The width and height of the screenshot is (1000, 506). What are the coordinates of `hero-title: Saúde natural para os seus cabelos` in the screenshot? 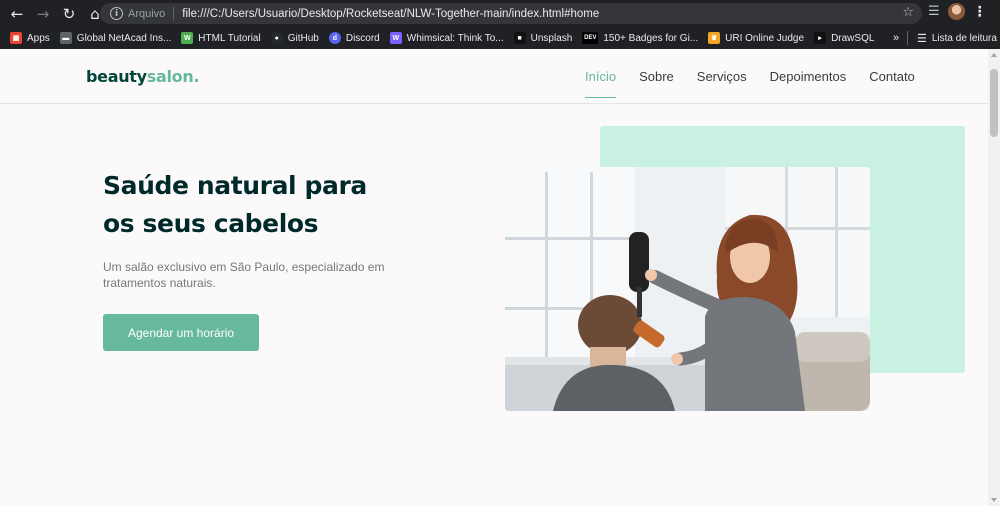 It's located at (235, 204).